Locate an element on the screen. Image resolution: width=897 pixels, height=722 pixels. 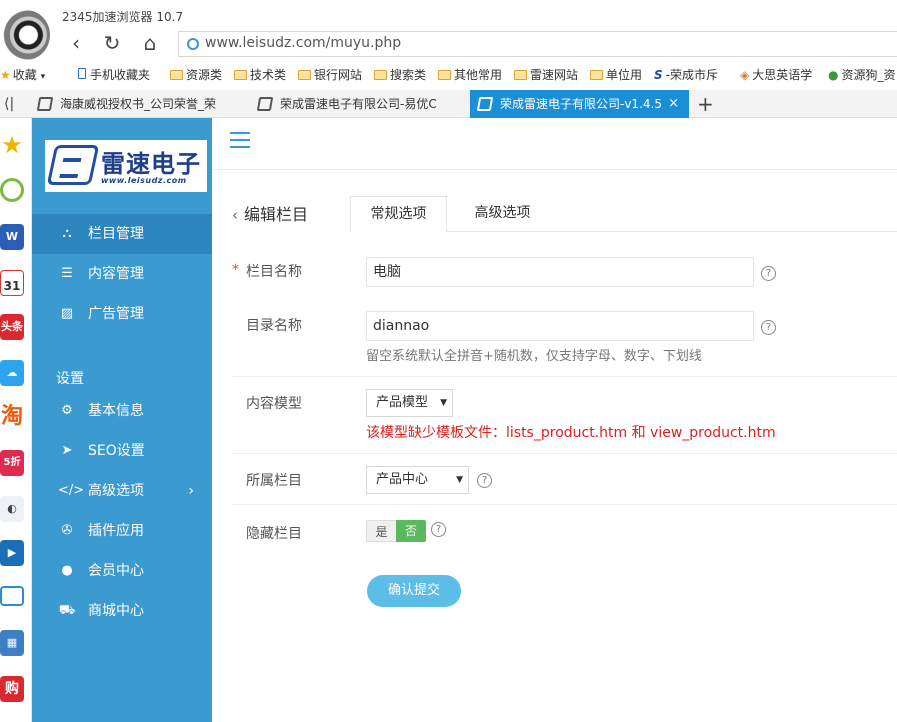
tab-advanced: 高级选项 is located at coordinates (502, 214).